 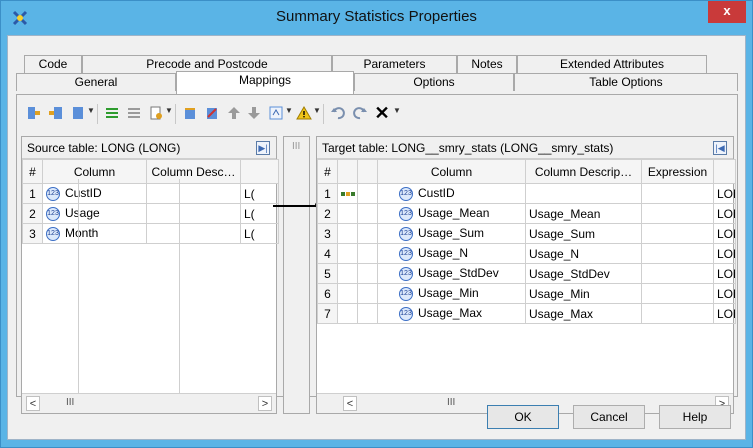 What do you see at coordinates (156, 113) in the screenshot?
I see `properties-icon` at bounding box center [156, 113].